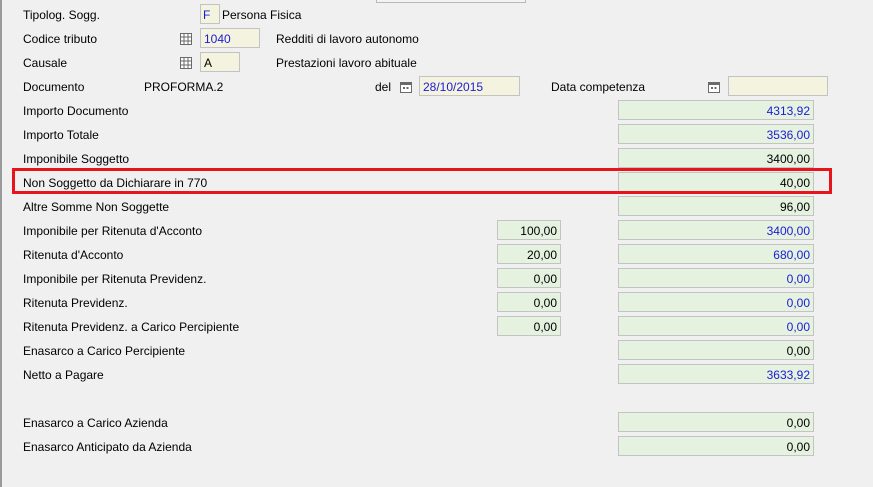 The height and width of the screenshot is (487, 873). I want to click on row-label: Enasarco a Carico Azienda, so click(95, 423).